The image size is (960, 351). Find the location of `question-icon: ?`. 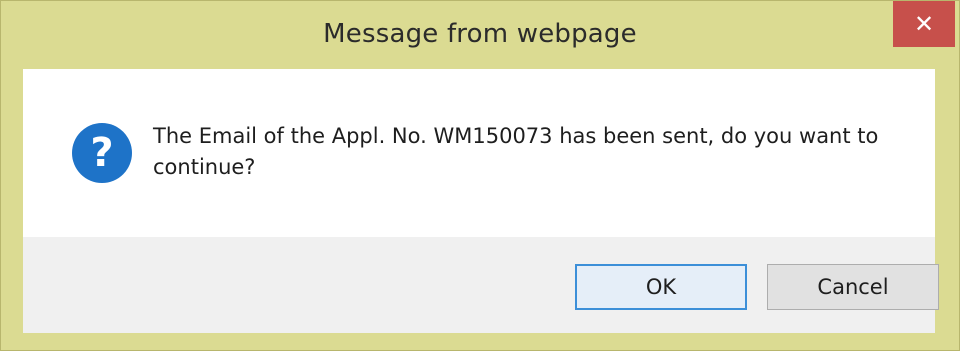

question-icon: ? is located at coordinates (102, 153).